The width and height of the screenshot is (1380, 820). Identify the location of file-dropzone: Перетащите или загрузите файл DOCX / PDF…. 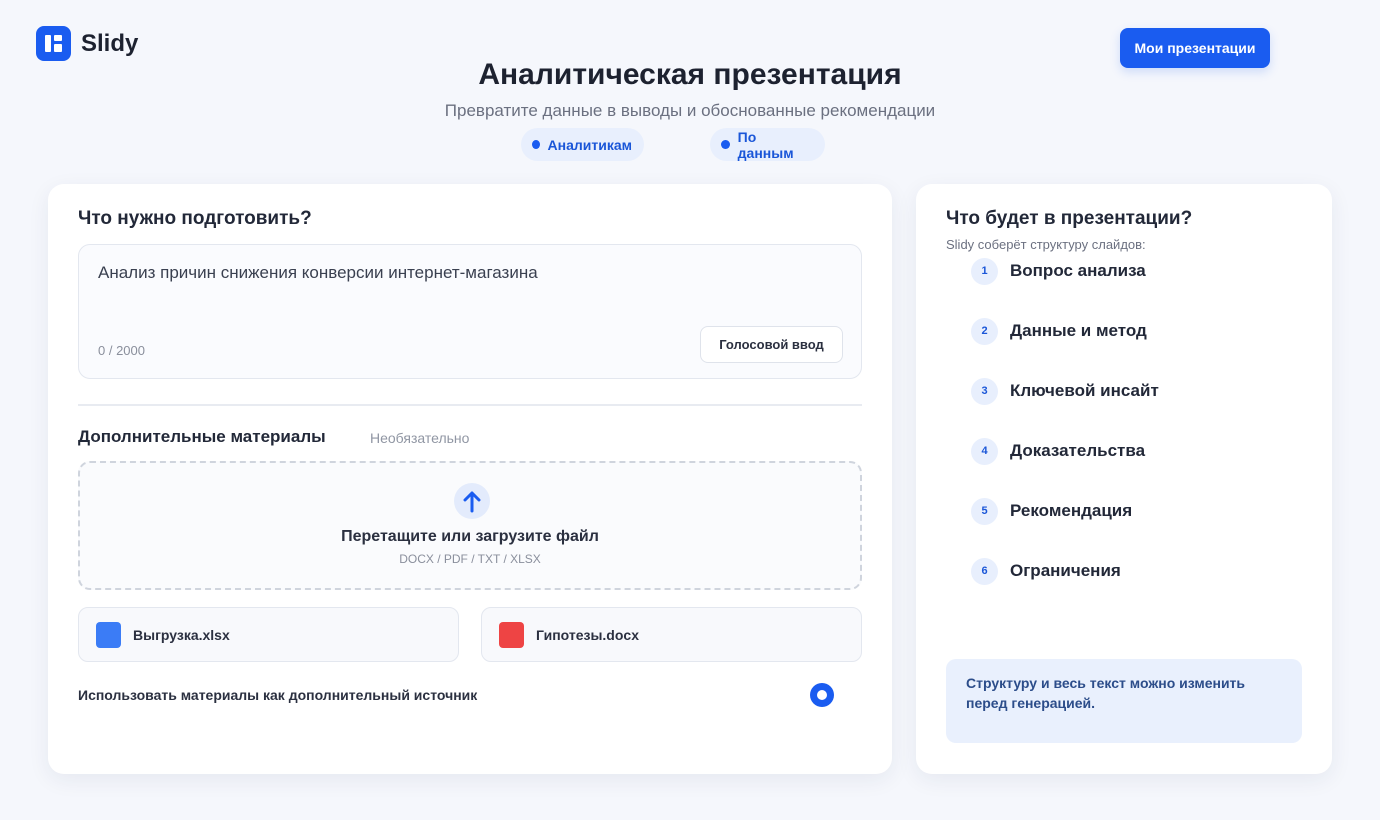
(470, 525).